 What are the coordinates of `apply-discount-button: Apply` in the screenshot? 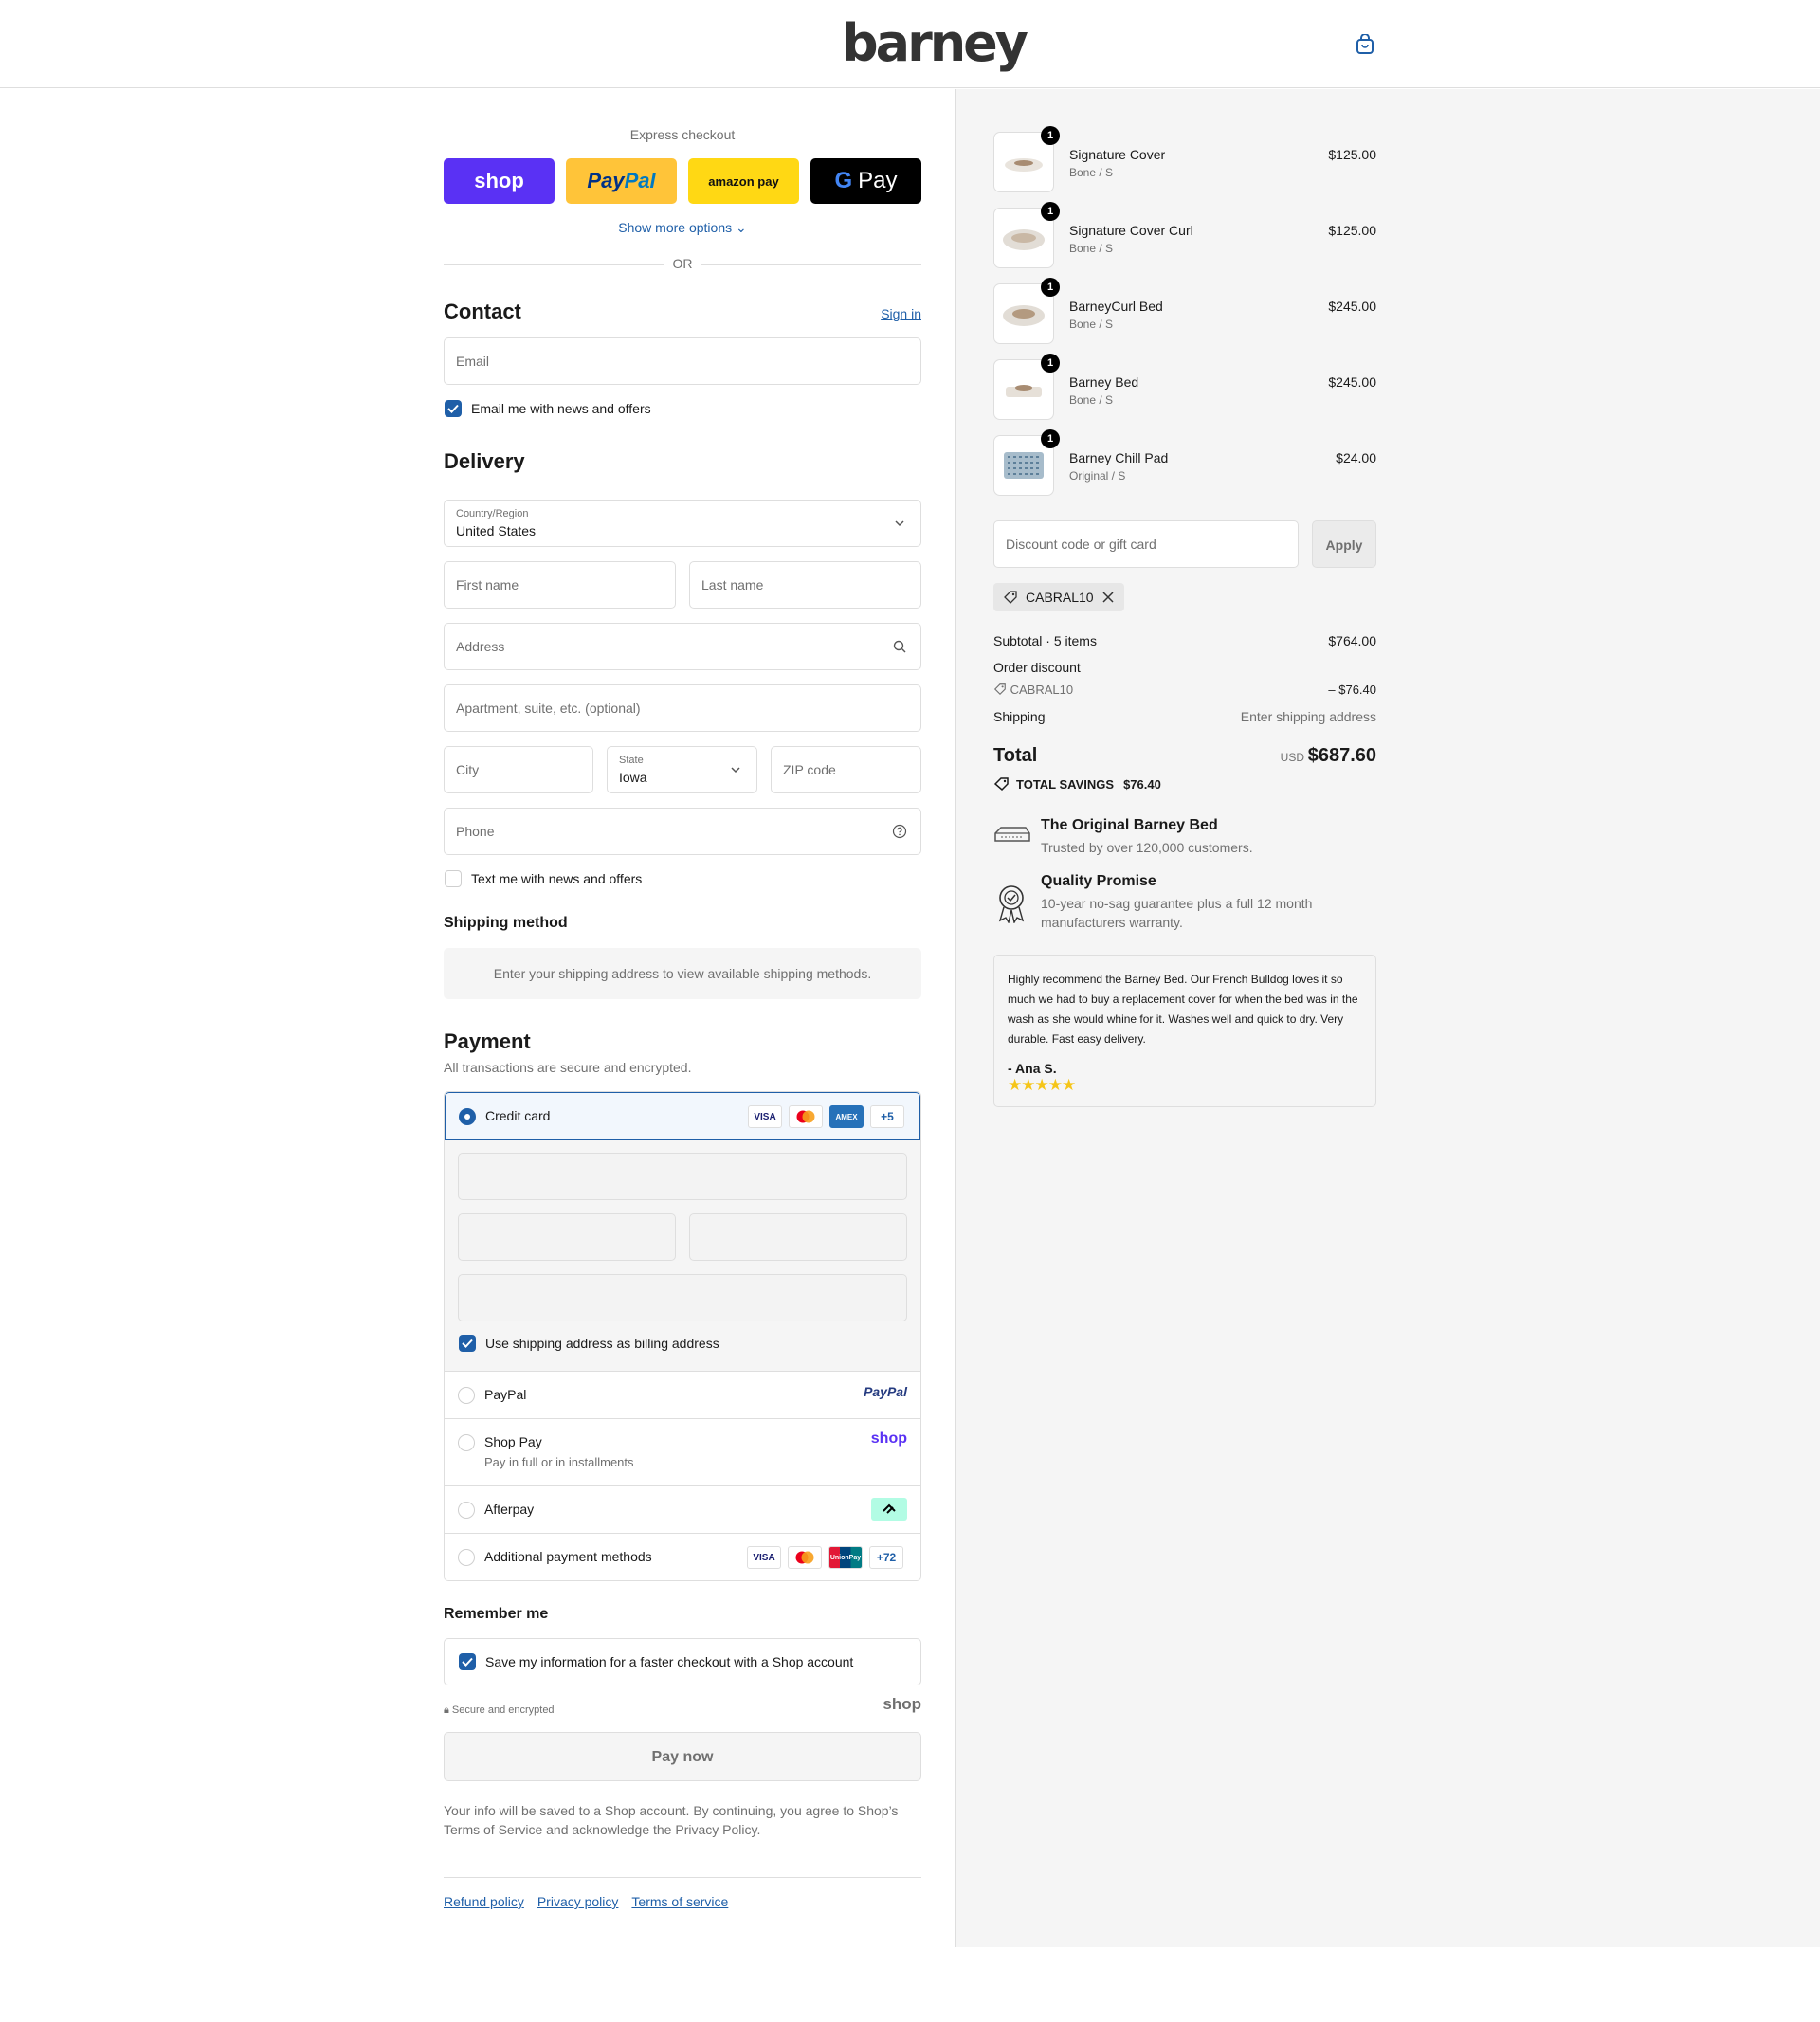 It's located at (1344, 544).